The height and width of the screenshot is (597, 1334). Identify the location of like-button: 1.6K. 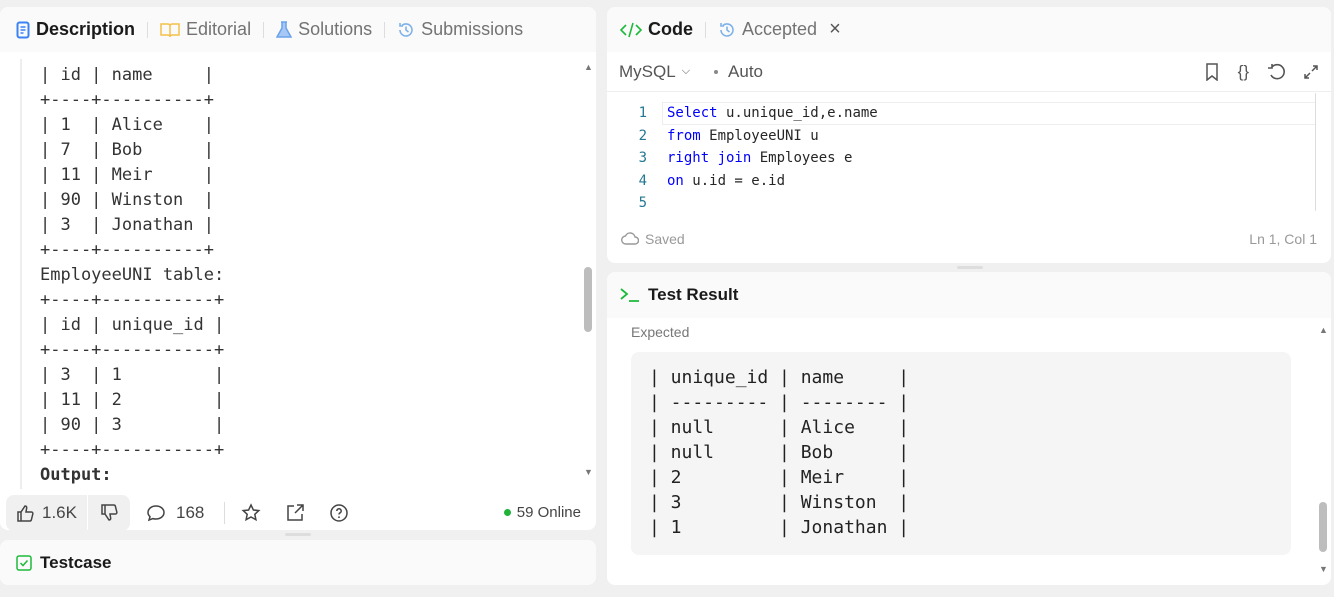
(47, 512).